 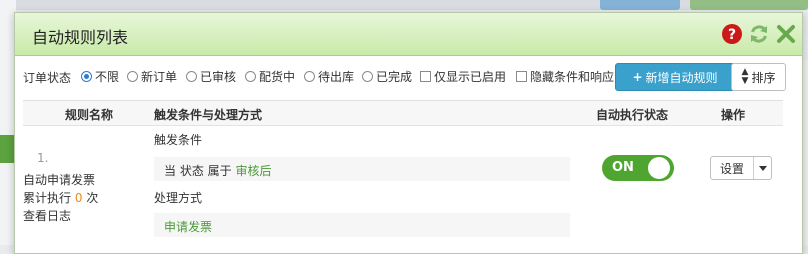 What do you see at coordinates (277, 76) in the screenshot?
I see `filter-option-label: 配货中` at bounding box center [277, 76].